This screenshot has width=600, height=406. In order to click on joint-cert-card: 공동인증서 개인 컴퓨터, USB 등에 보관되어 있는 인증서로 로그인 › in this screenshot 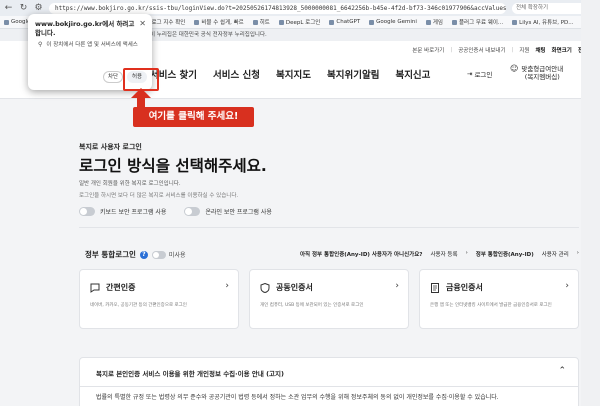, I will do `click(329, 299)`.